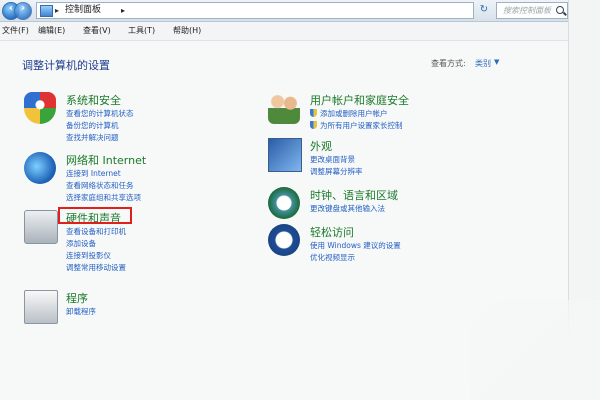  What do you see at coordinates (41, 307) in the screenshot?
I see `programs-icon` at bounding box center [41, 307].